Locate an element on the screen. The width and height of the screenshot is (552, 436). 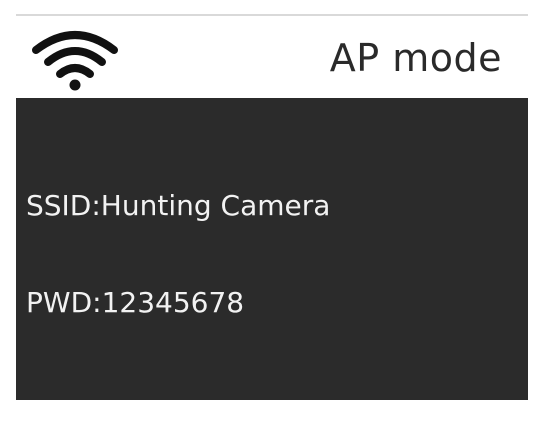
ssid-label: SSID:Hunting Camera is located at coordinates (178, 205).